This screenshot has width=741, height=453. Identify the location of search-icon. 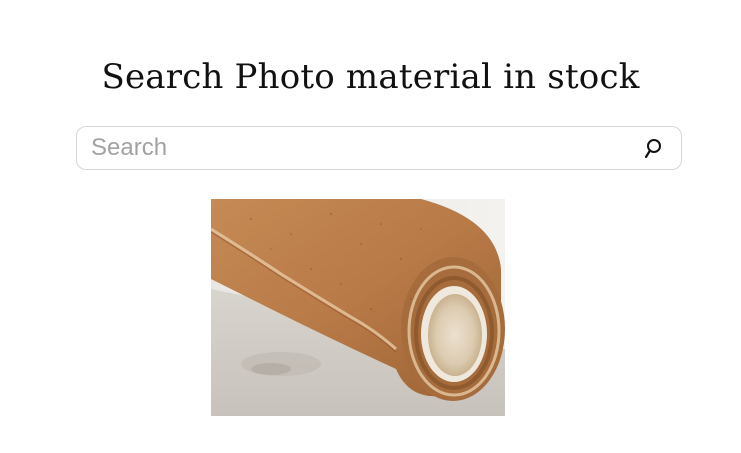
(653, 149).